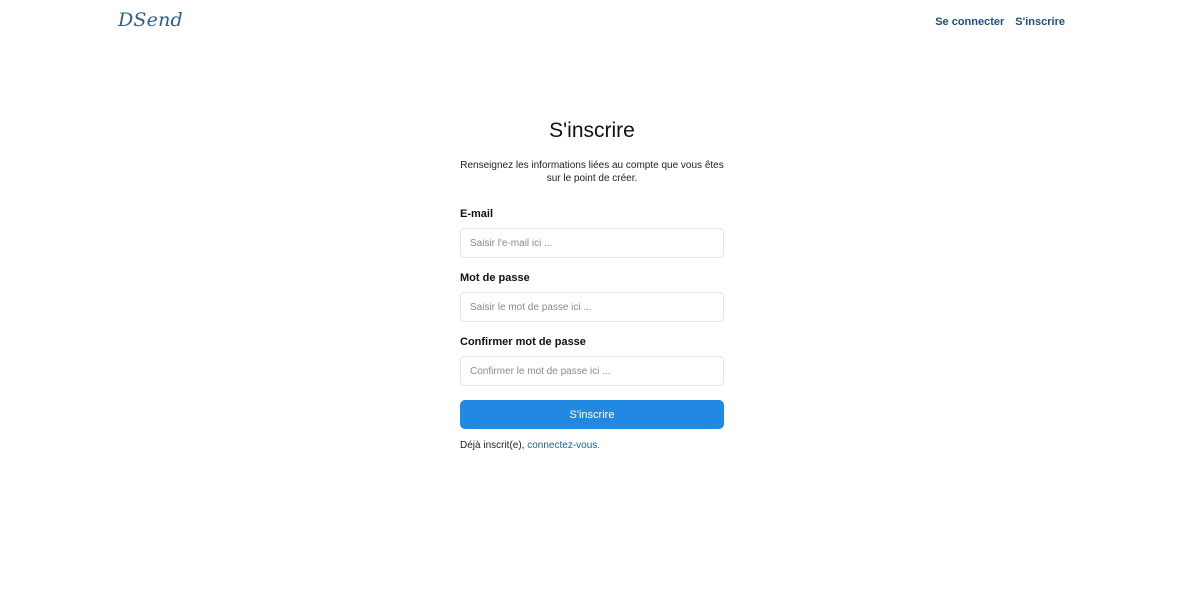  What do you see at coordinates (494, 445) in the screenshot?
I see `login-prompt-text: Déjà inscrit(e),` at bounding box center [494, 445].